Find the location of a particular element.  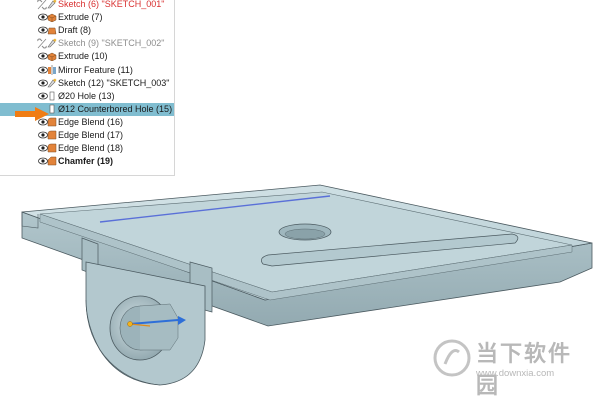

tree-item-label: Draft (8) is located at coordinates (75, 30).